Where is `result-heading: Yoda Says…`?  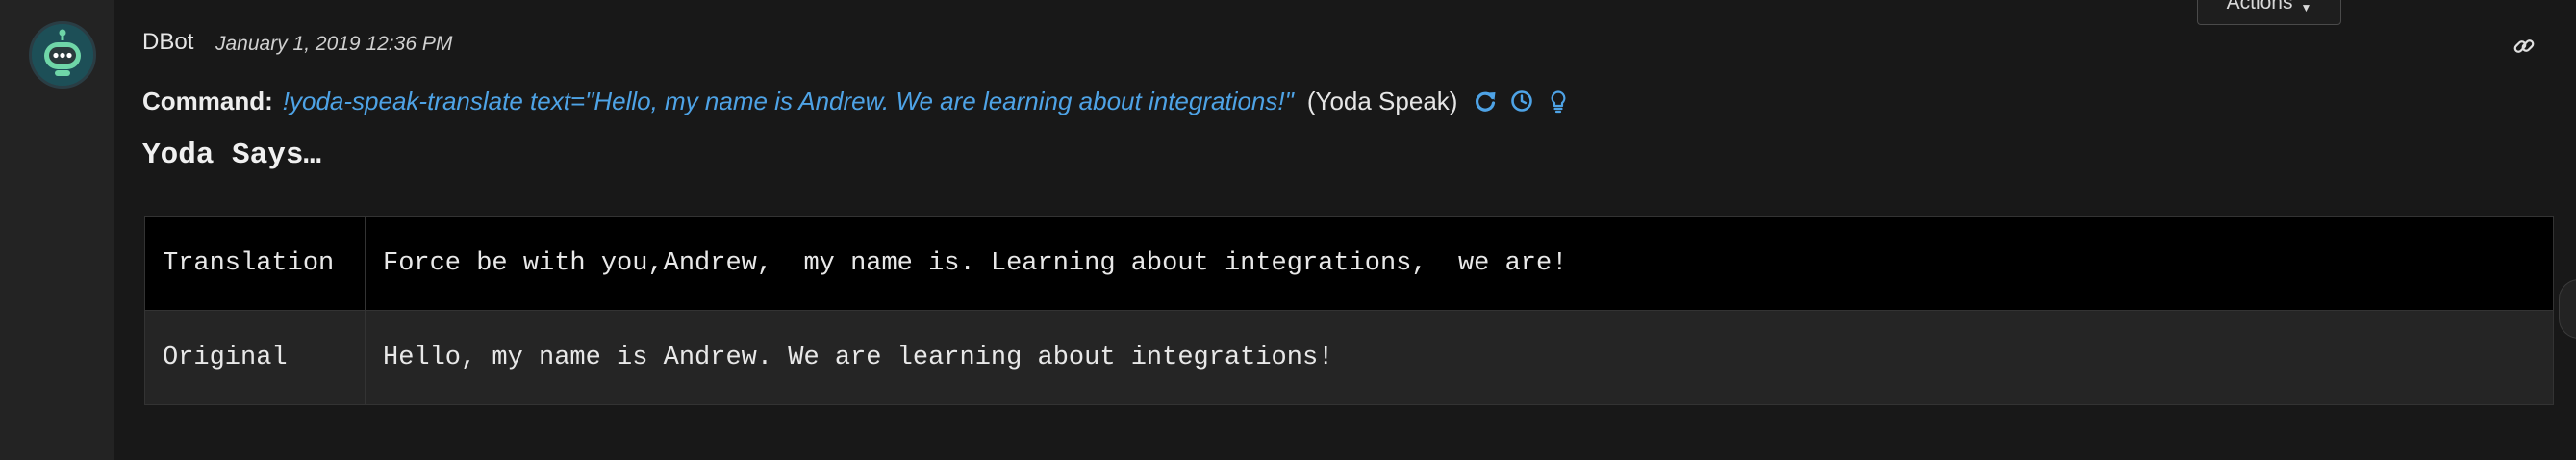
result-heading: Yoda Says… is located at coordinates (232, 155).